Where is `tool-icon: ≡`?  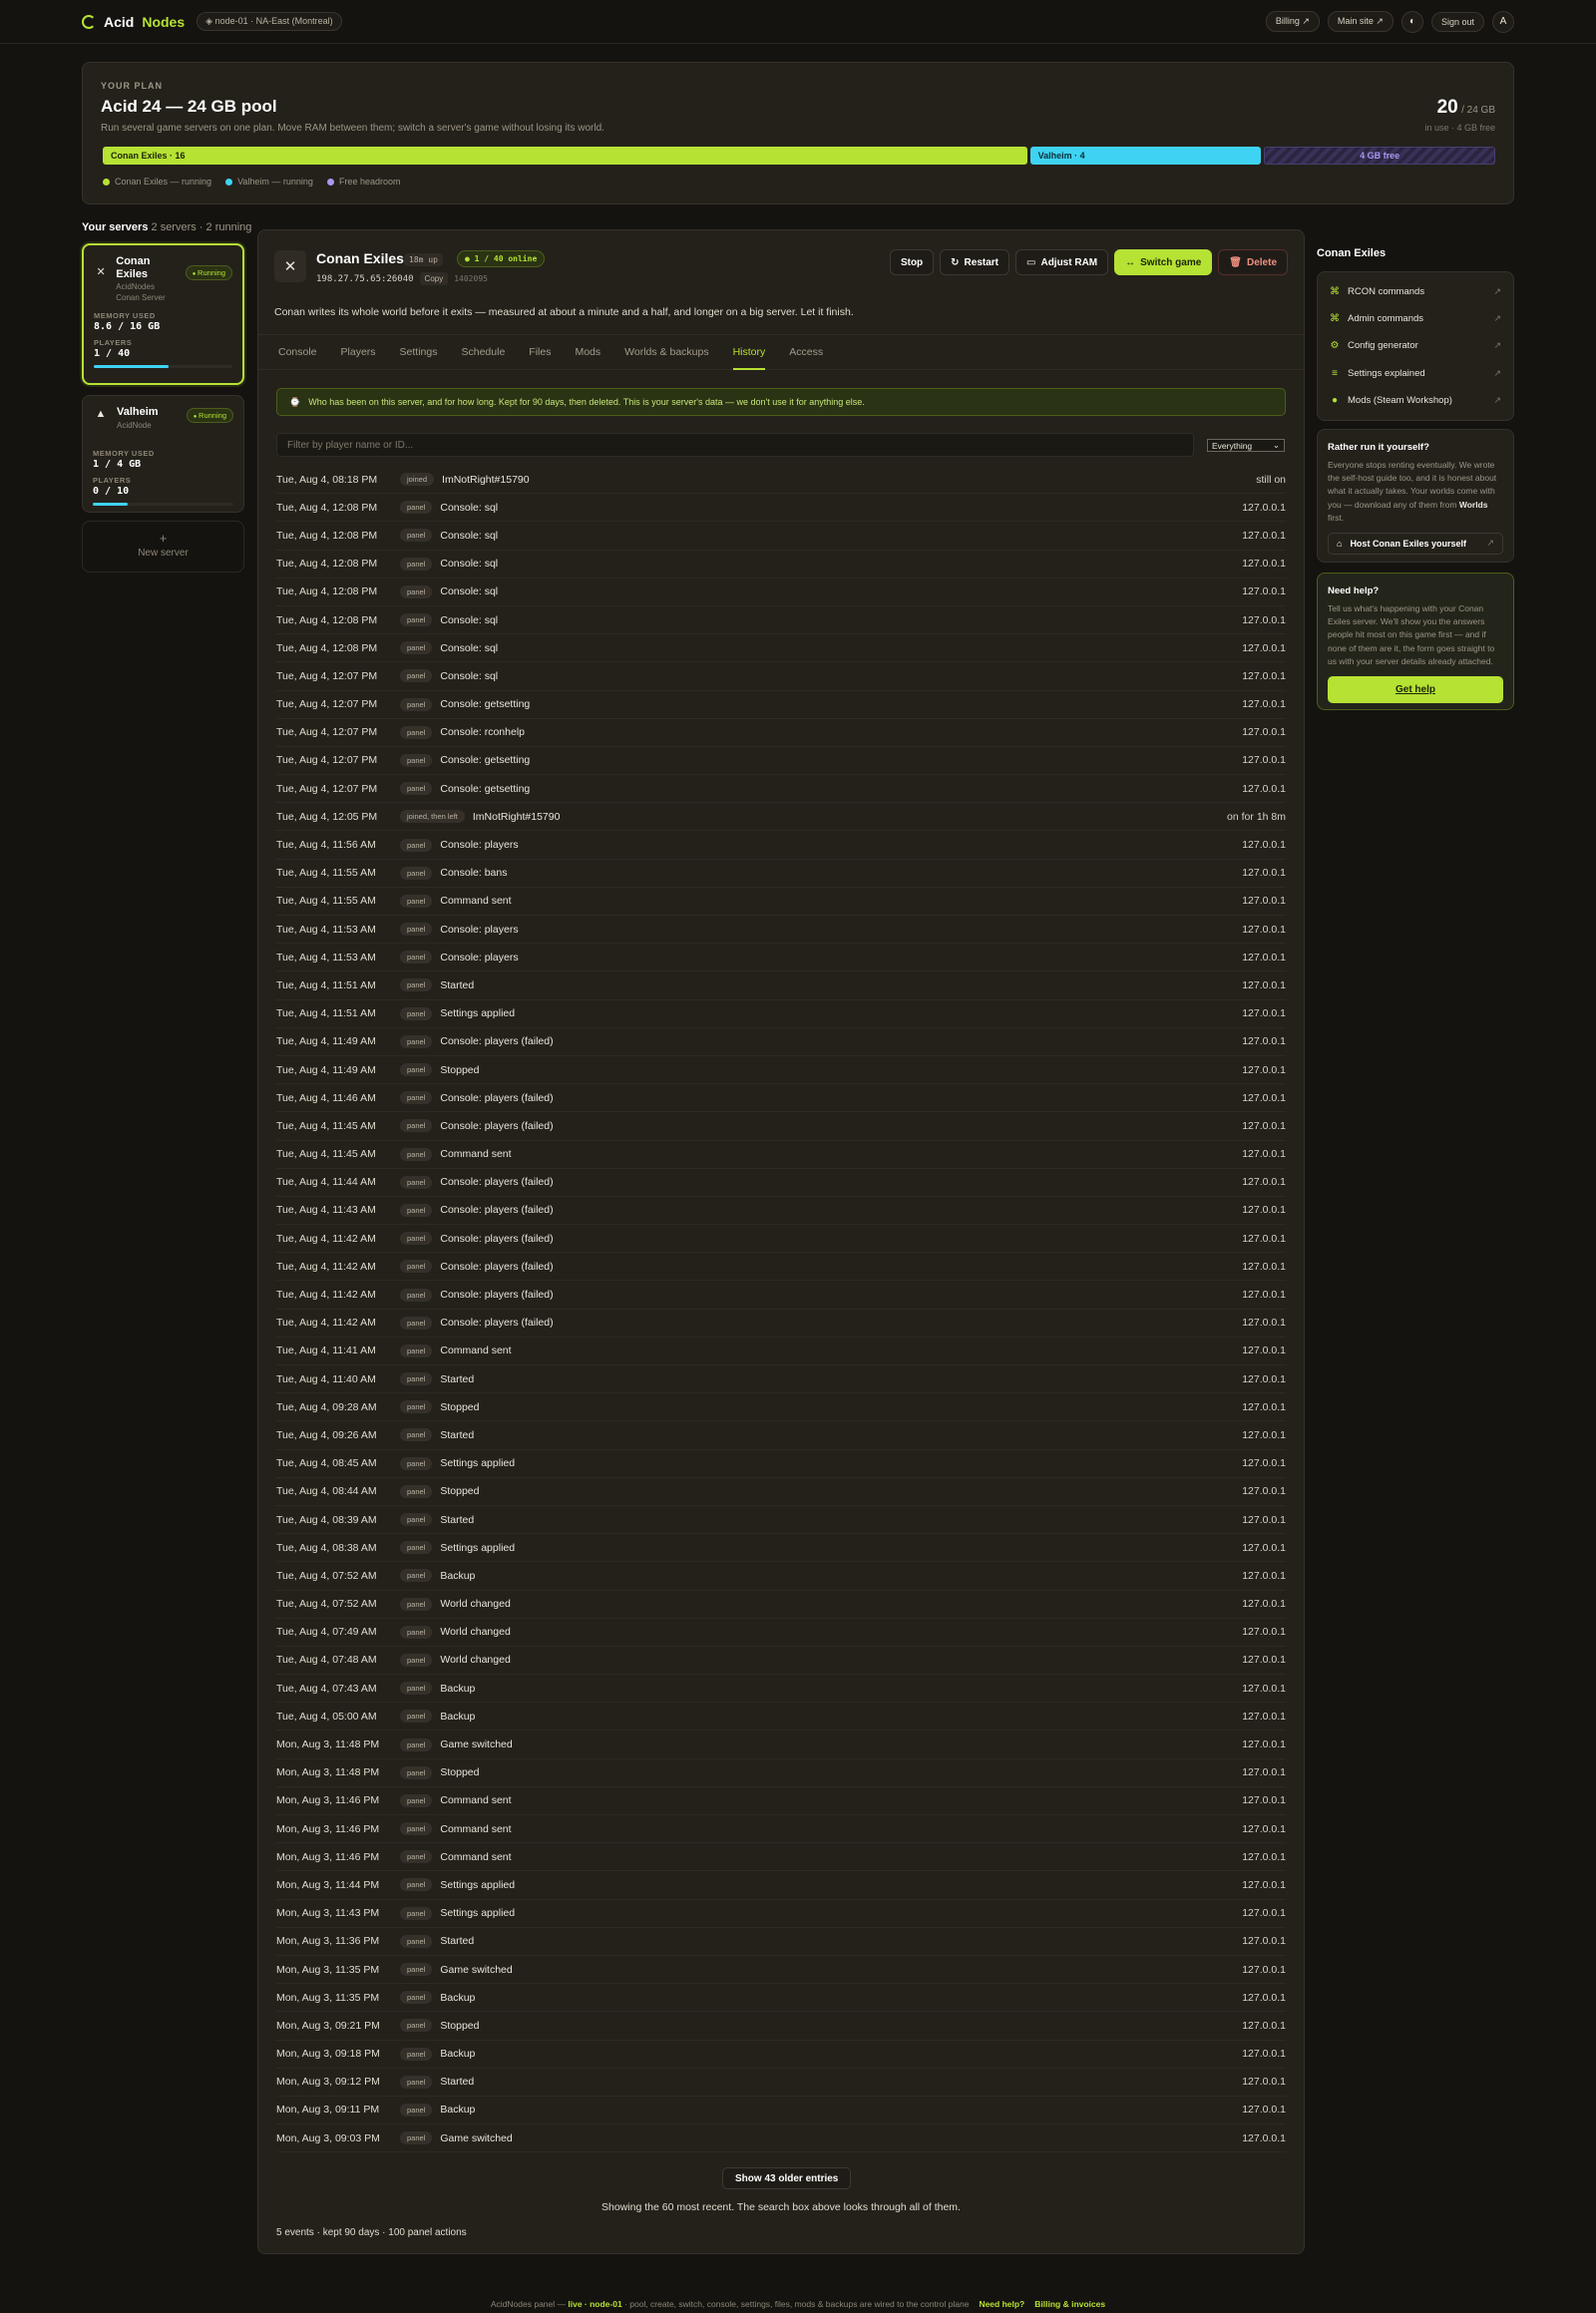
tool-icon: ≡ is located at coordinates (1335, 373).